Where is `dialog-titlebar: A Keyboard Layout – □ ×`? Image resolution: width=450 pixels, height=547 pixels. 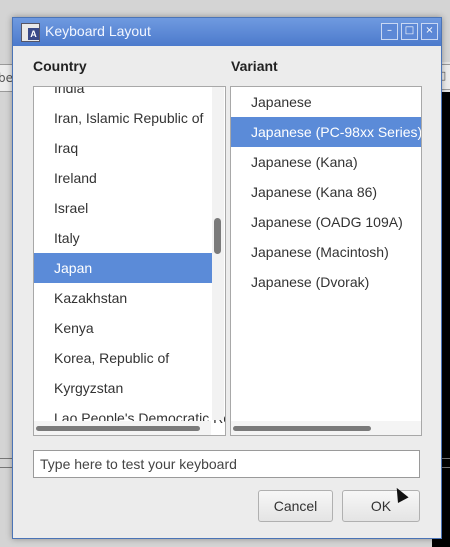
dialog-titlebar: A Keyboard Layout – □ × is located at coordinates (227, 32).